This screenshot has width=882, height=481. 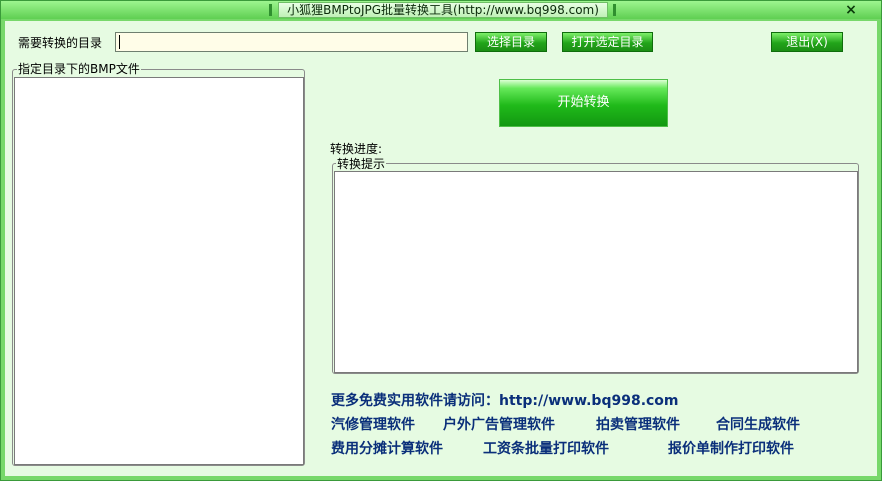 I want to click on promo-link-auto-repair: 汽修管理软件, so click(x=373, y=425).